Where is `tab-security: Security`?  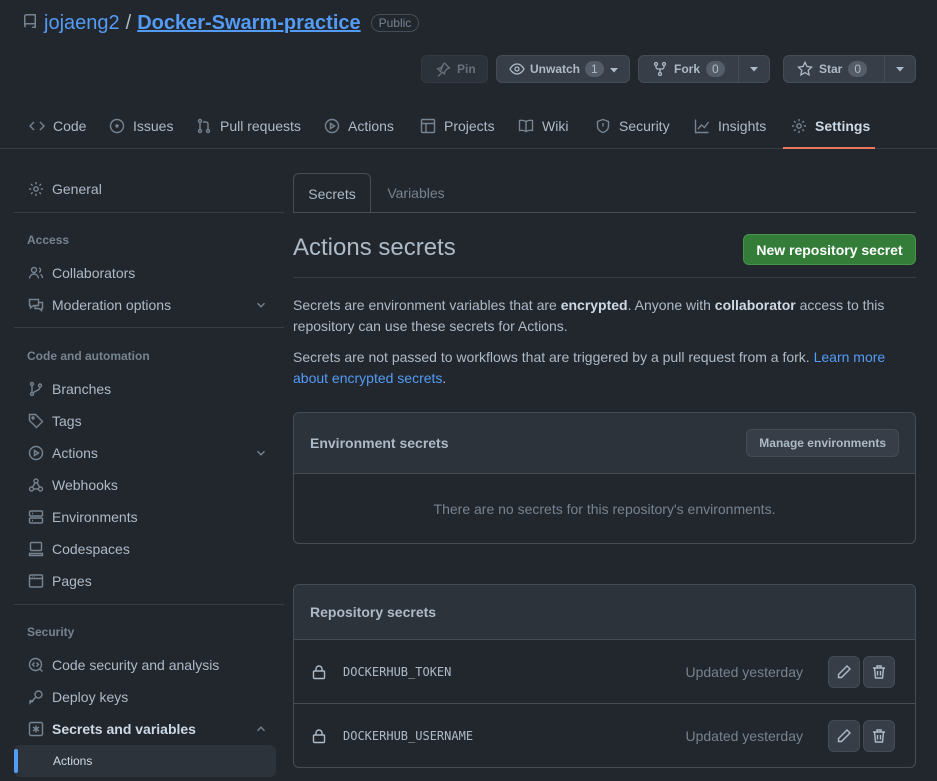 tab-security: Security is located at coordinates (632, 126).